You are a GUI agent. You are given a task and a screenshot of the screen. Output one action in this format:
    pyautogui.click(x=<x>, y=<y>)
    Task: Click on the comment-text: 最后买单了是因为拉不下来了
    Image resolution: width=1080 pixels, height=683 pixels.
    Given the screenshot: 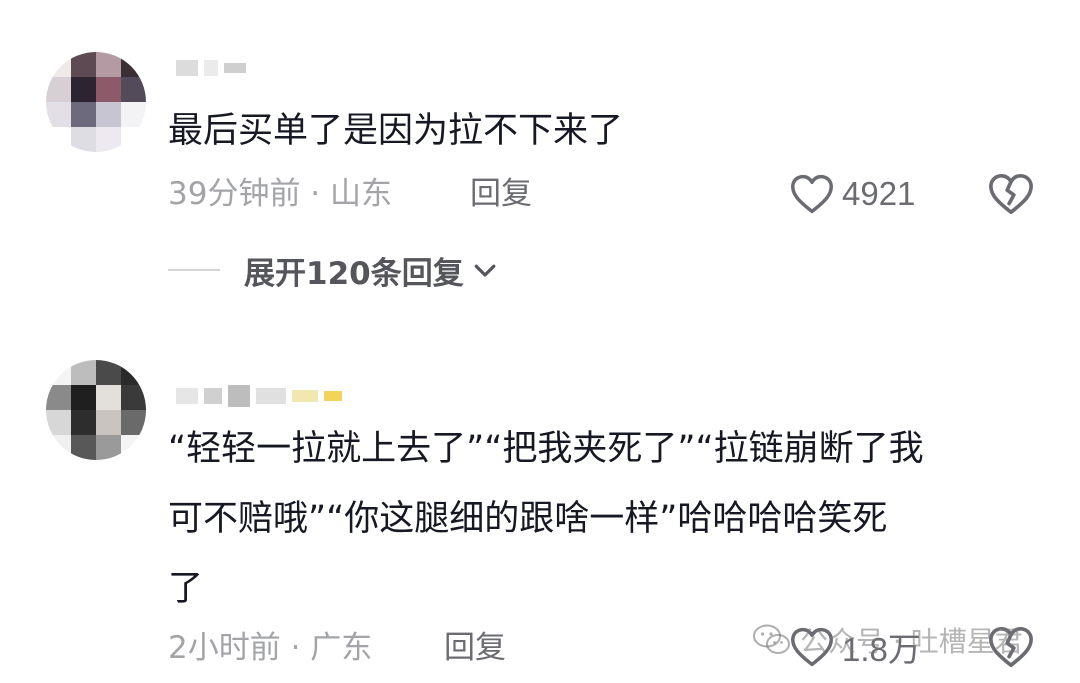 What is the action you would take?
    pyautogui.click(x=396, y=131)
    